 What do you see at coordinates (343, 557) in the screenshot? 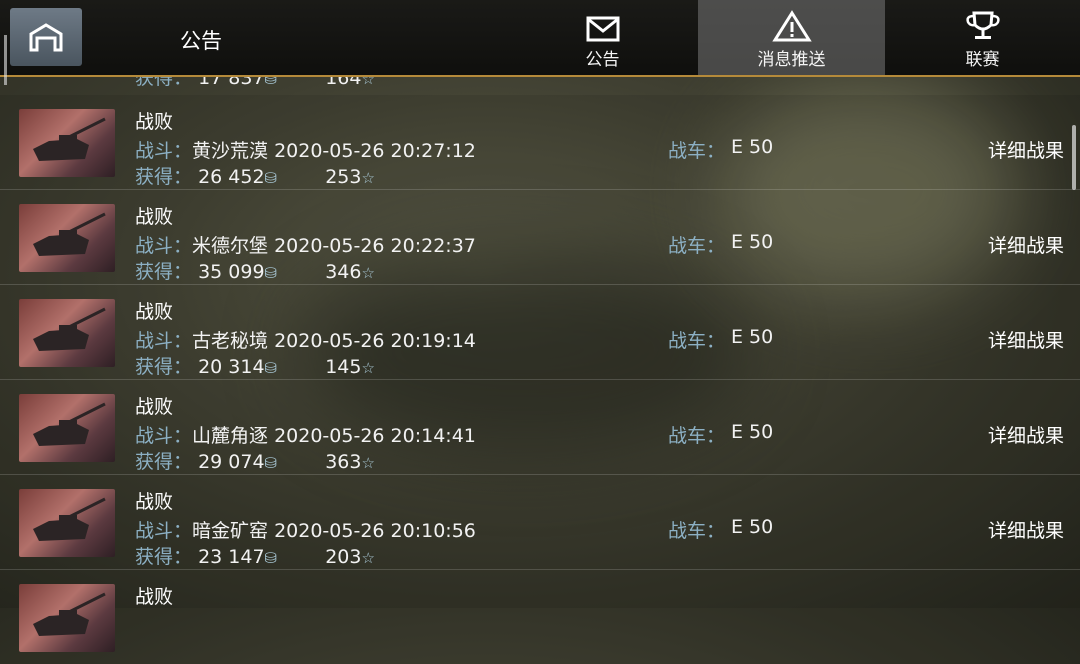
I see `xp-value: 203` at bounding box center [343, 557].